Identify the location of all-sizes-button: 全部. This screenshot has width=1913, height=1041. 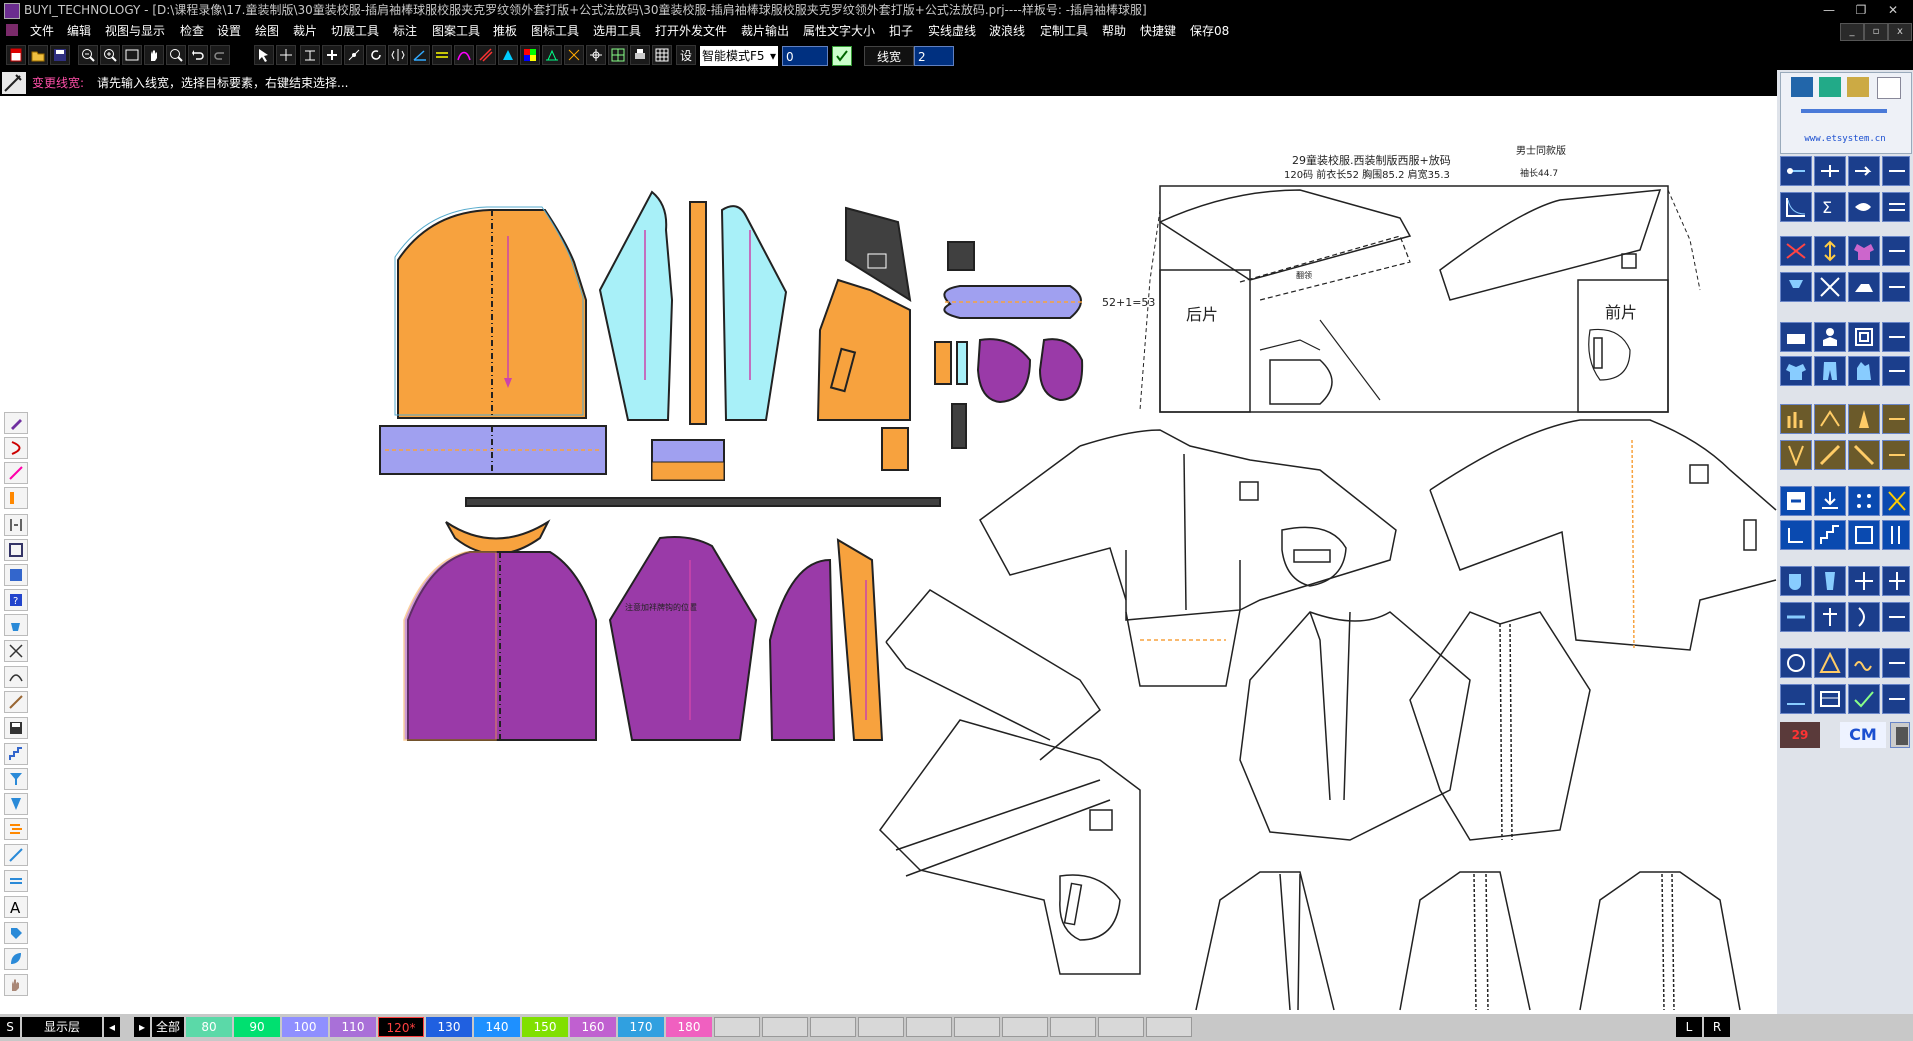
(168, 1027).